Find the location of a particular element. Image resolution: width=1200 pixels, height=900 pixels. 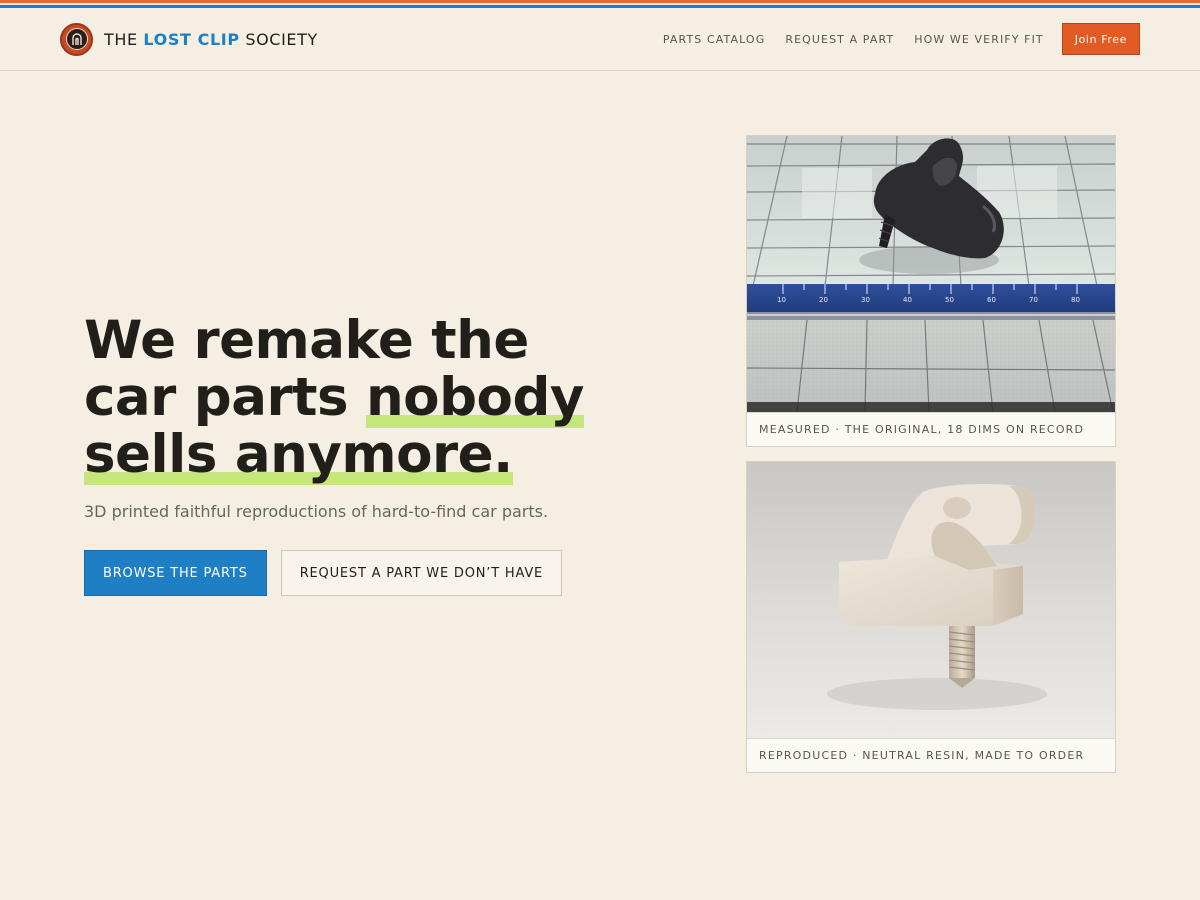

headline-line-2: car parts nobody is located at coordinates (364, 397).